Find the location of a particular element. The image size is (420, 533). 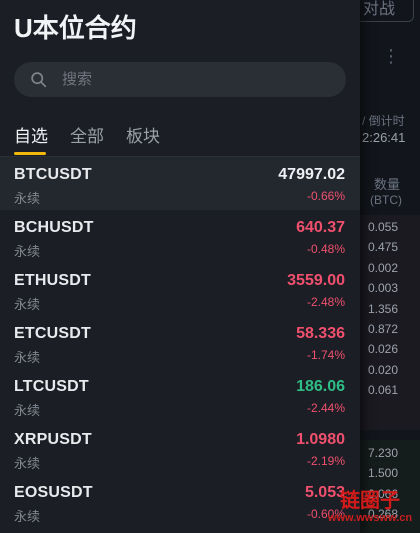

countdown-label: / 倒计时 is located at coordinates (383, 121).